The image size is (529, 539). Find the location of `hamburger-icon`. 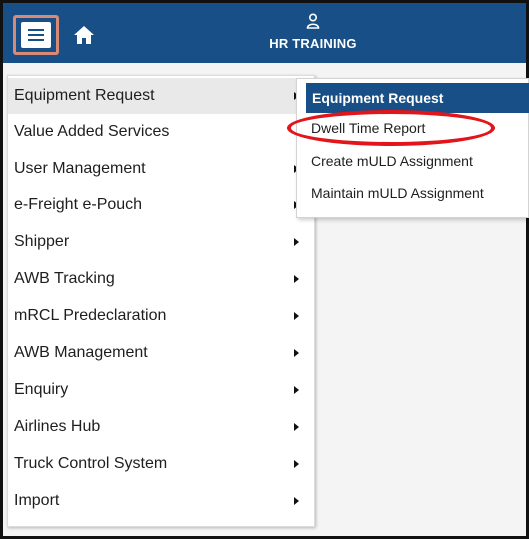

hamburger-icon is located at coordinates (36, 35).